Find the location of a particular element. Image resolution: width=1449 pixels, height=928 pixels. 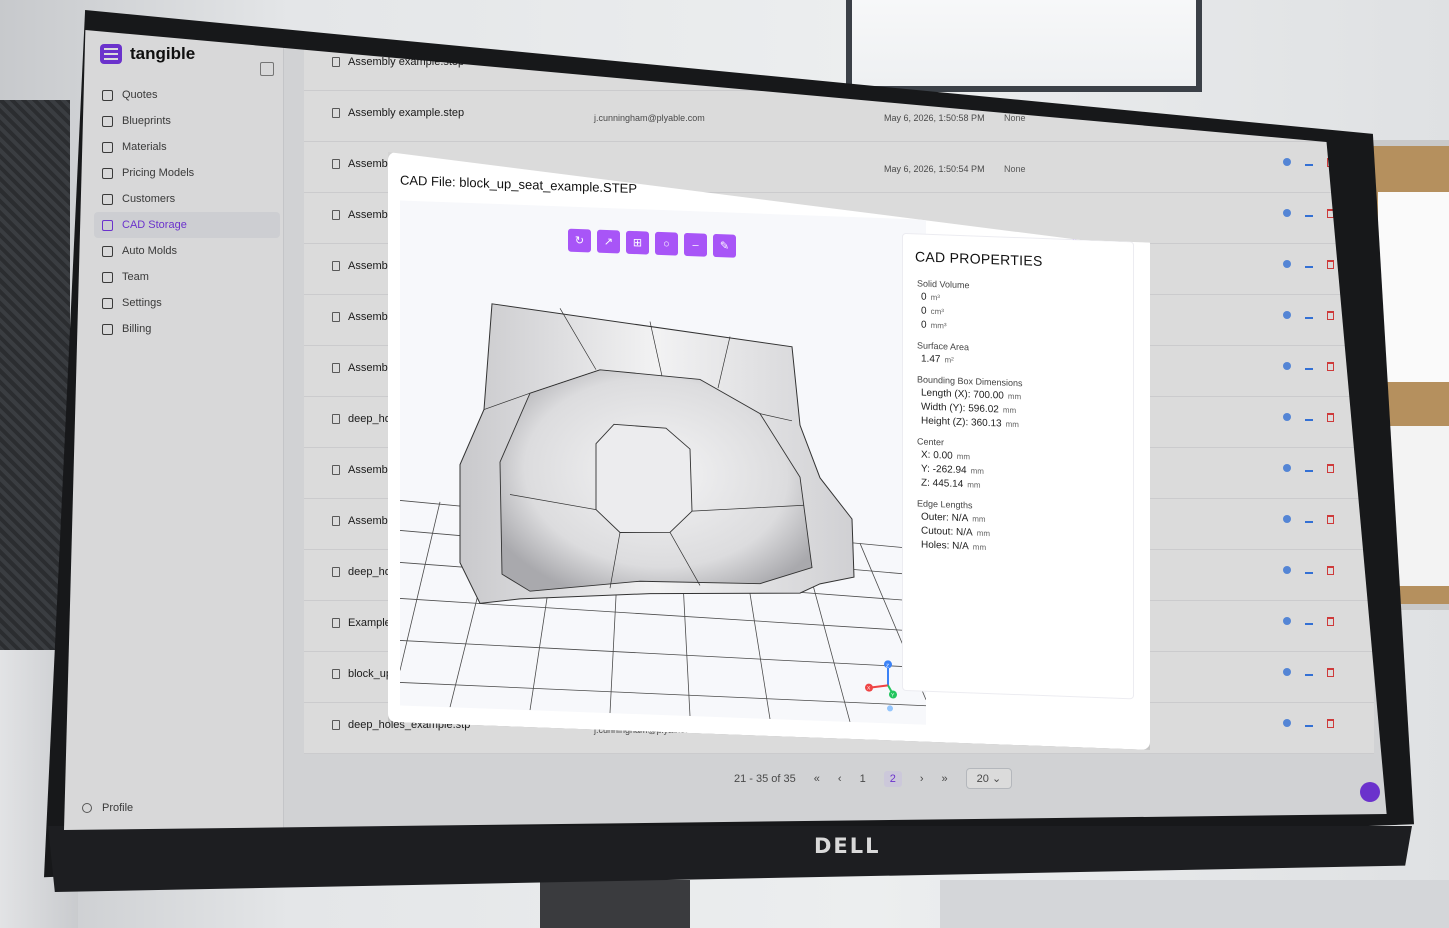

sidebar-item-auto-molds: Auto Molds is located at coordinates (187, 251).